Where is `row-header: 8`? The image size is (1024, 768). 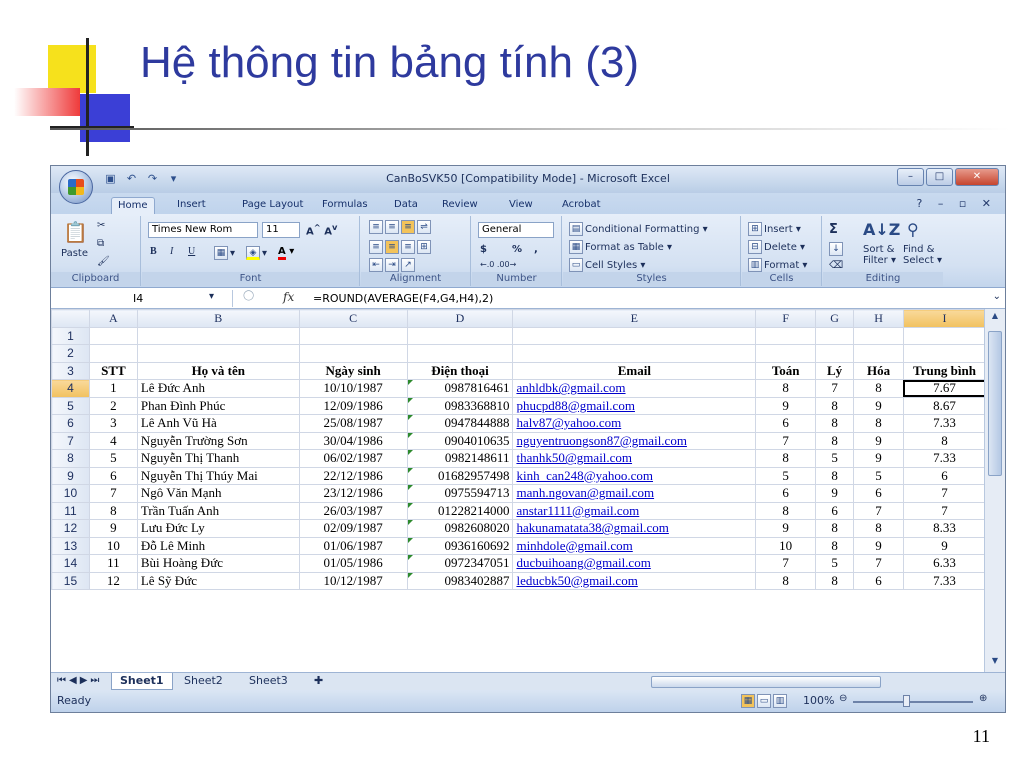
row-header: 8 is located at coordinates (70, 458).